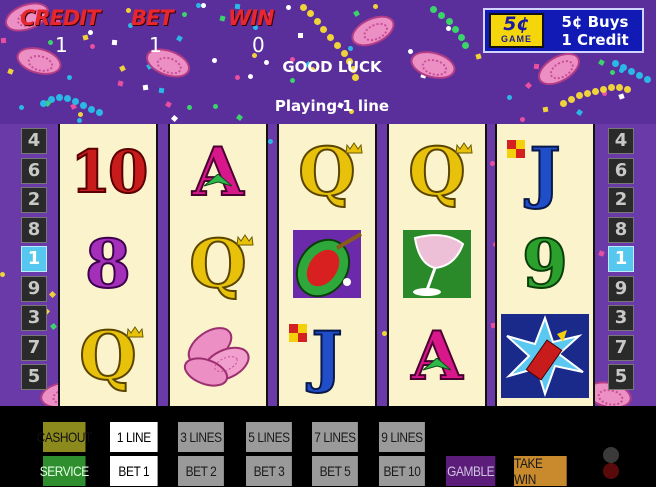 This screenshot has height=487, width=656. I want to click on play-7-lines-button: 7 LINES, so click(335, 437).